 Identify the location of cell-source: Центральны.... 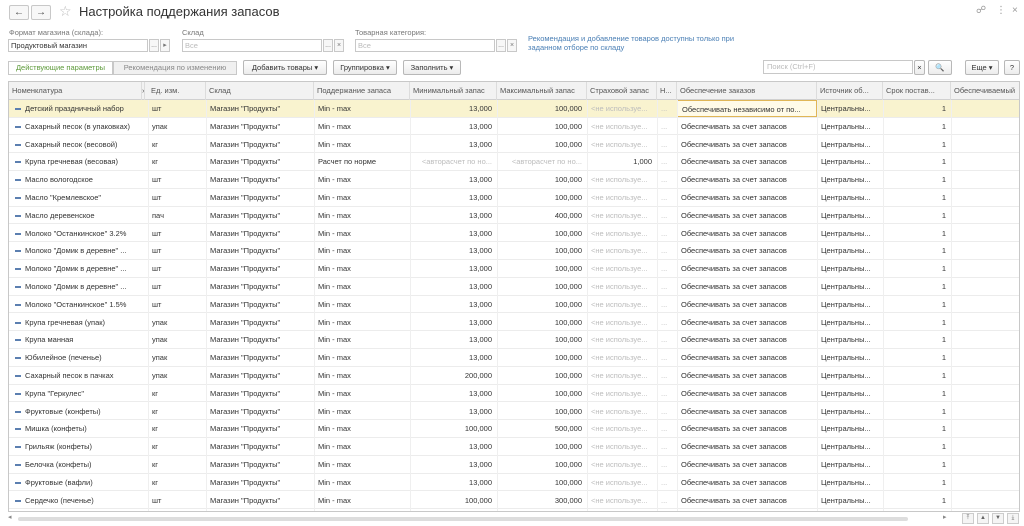
(850, 126).